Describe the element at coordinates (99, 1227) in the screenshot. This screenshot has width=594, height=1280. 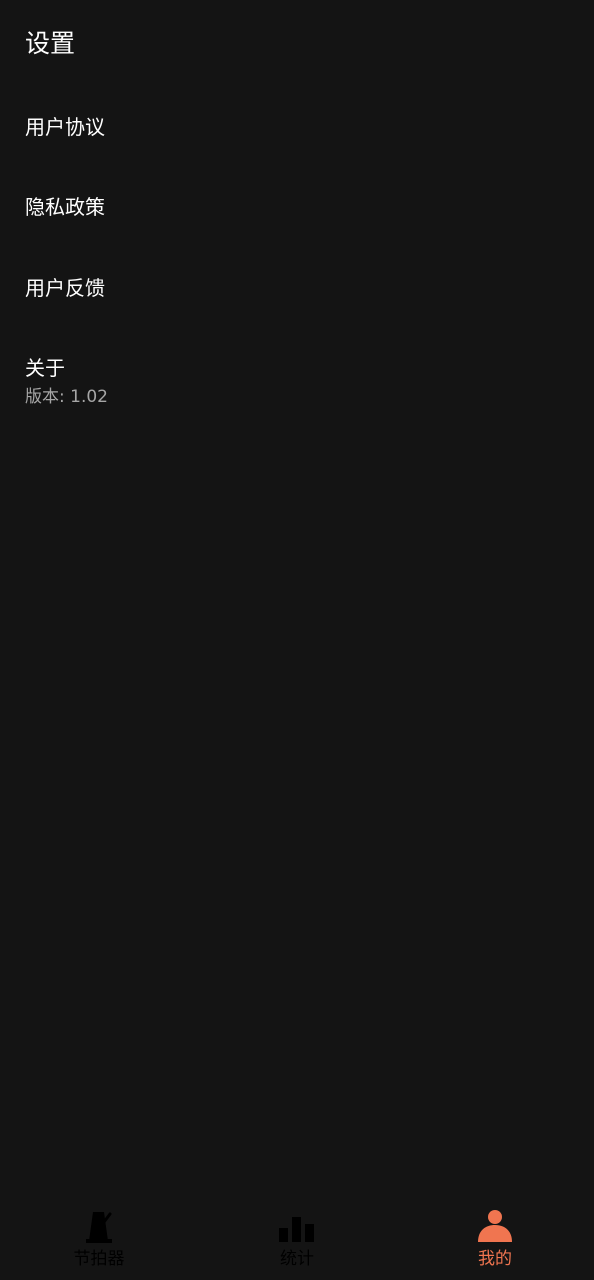
I see `metronome-icon` at that location.